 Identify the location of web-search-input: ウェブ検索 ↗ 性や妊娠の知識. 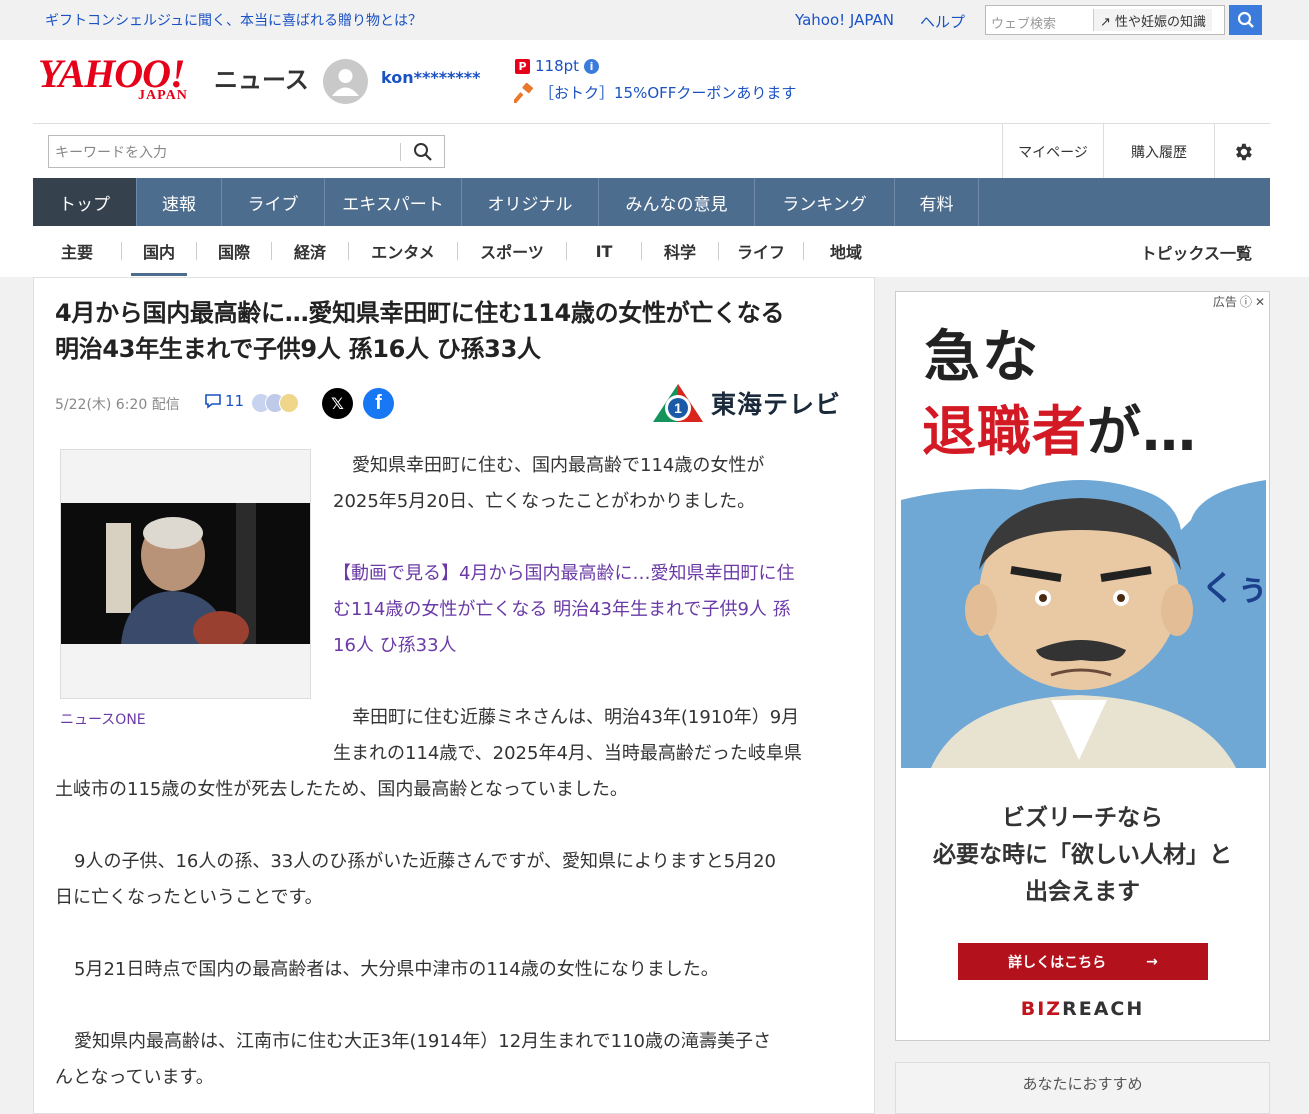
(1105, 20).